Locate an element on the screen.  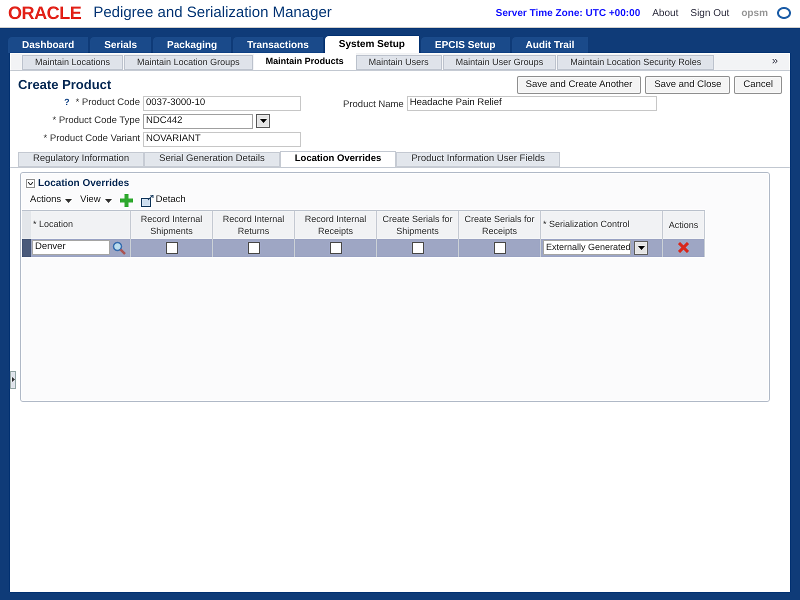
field-label: * Product Code is located at coordinates (108, 103).